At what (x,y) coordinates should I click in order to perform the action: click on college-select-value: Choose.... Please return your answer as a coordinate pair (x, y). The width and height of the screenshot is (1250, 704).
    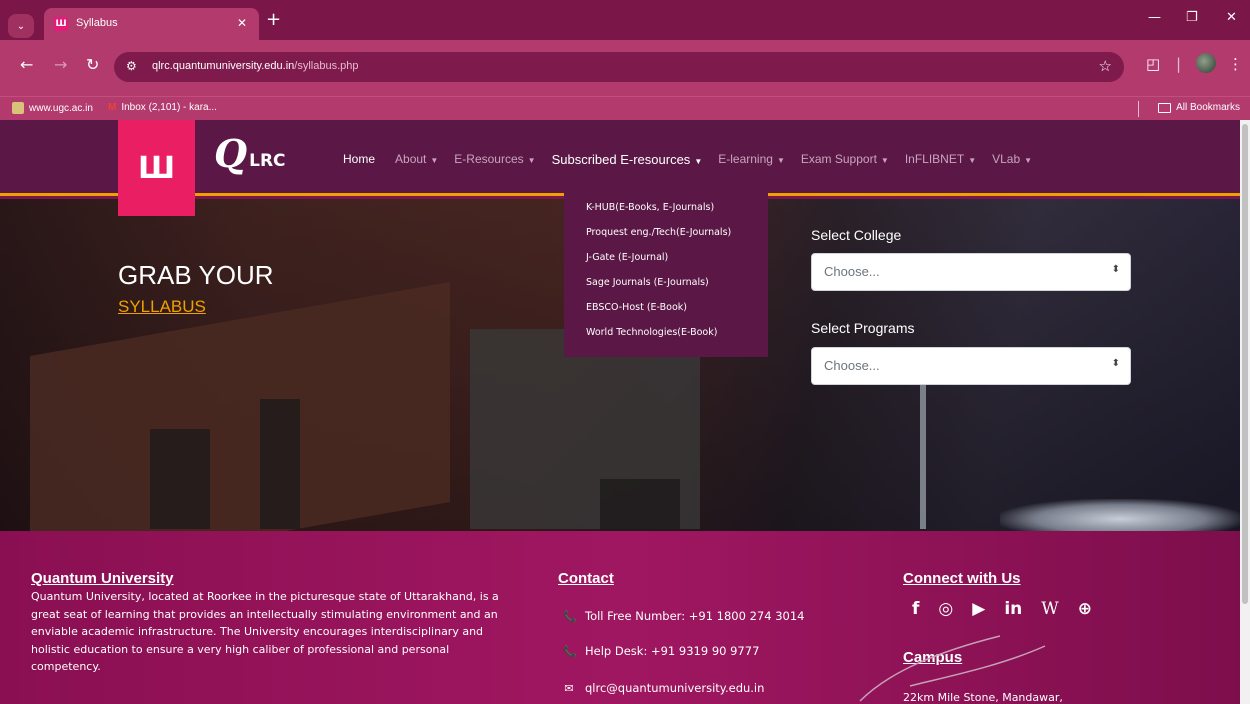
    Looking at the image, I should click on (852, 271).